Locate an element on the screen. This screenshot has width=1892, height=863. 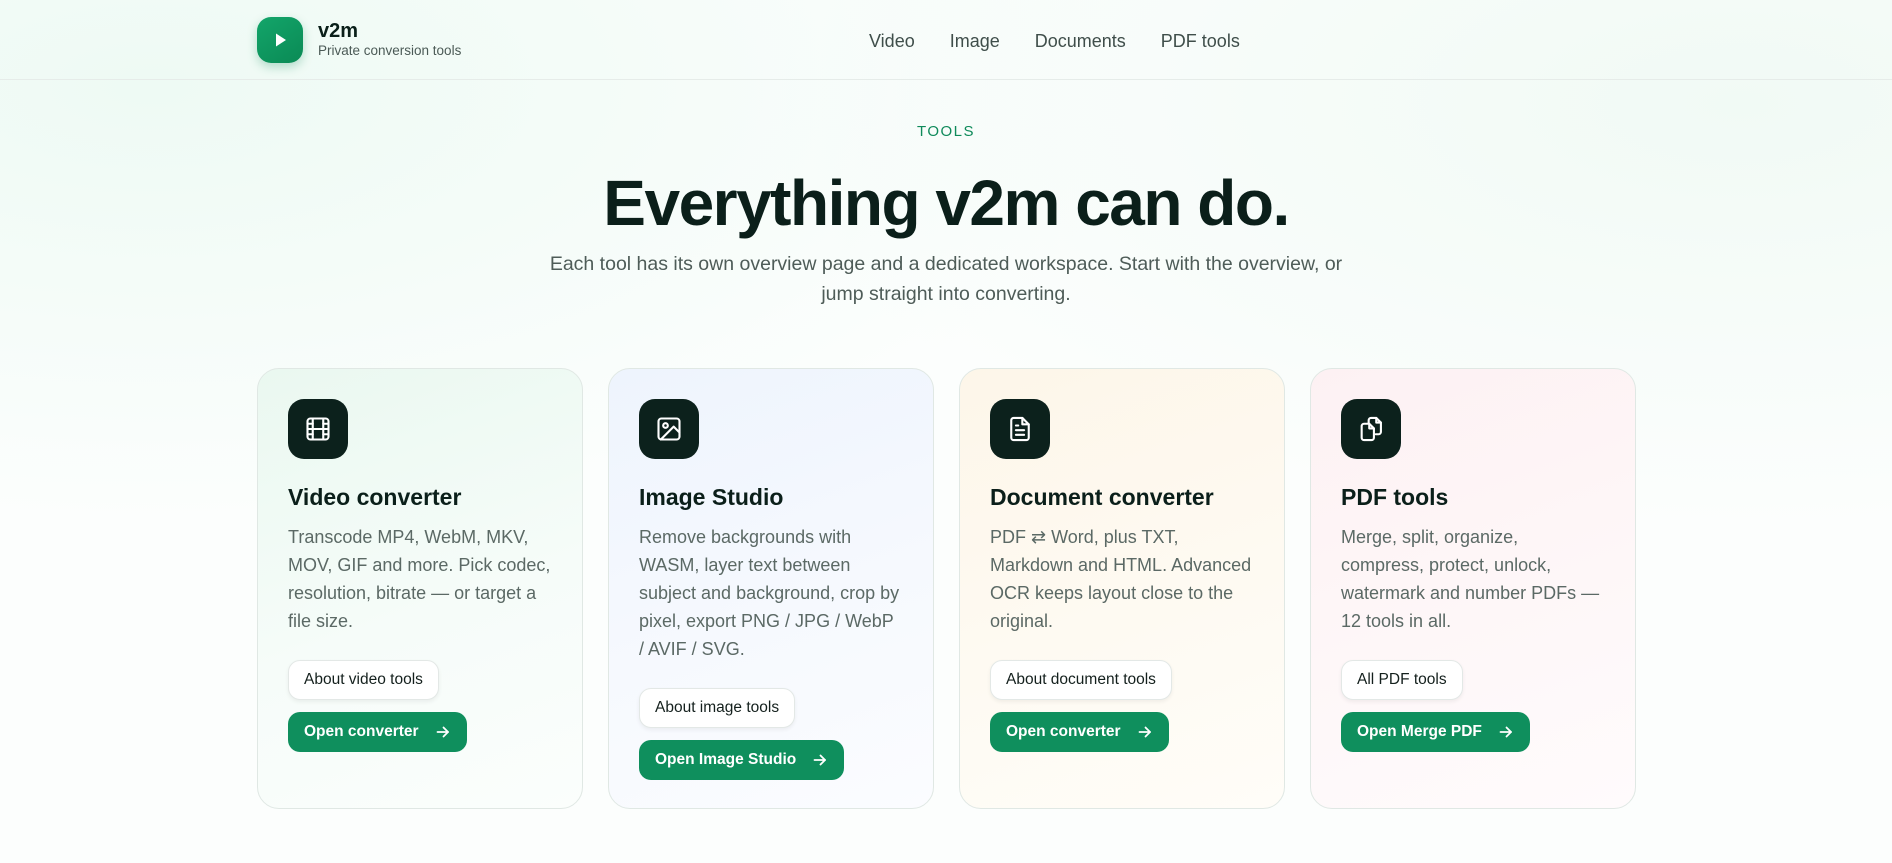
document-icon is located at coordinates (1020, 429).